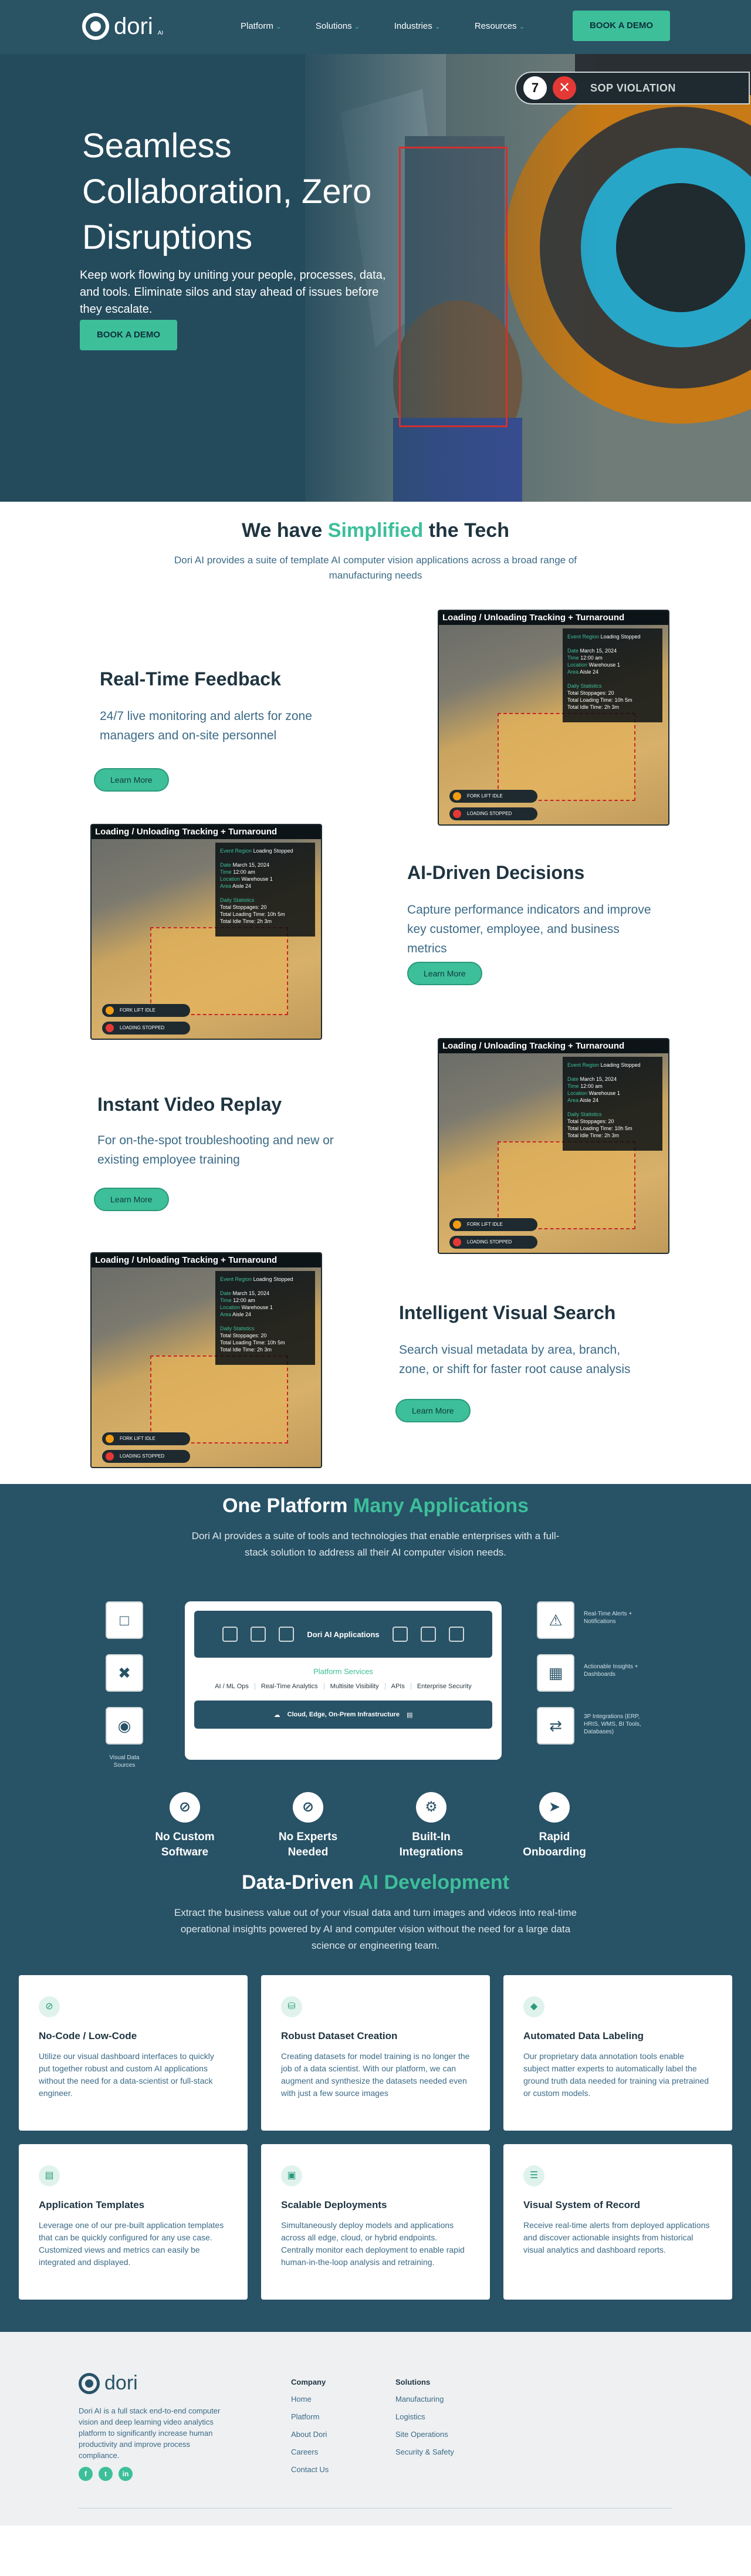 Image resolution: width=751 pixels, height=2576 pixels. What do you see at coordinates (375, 530) in the screenshot?
I see `simplified-title: We have Simplified the Tech` at bounding box center [375, 530].